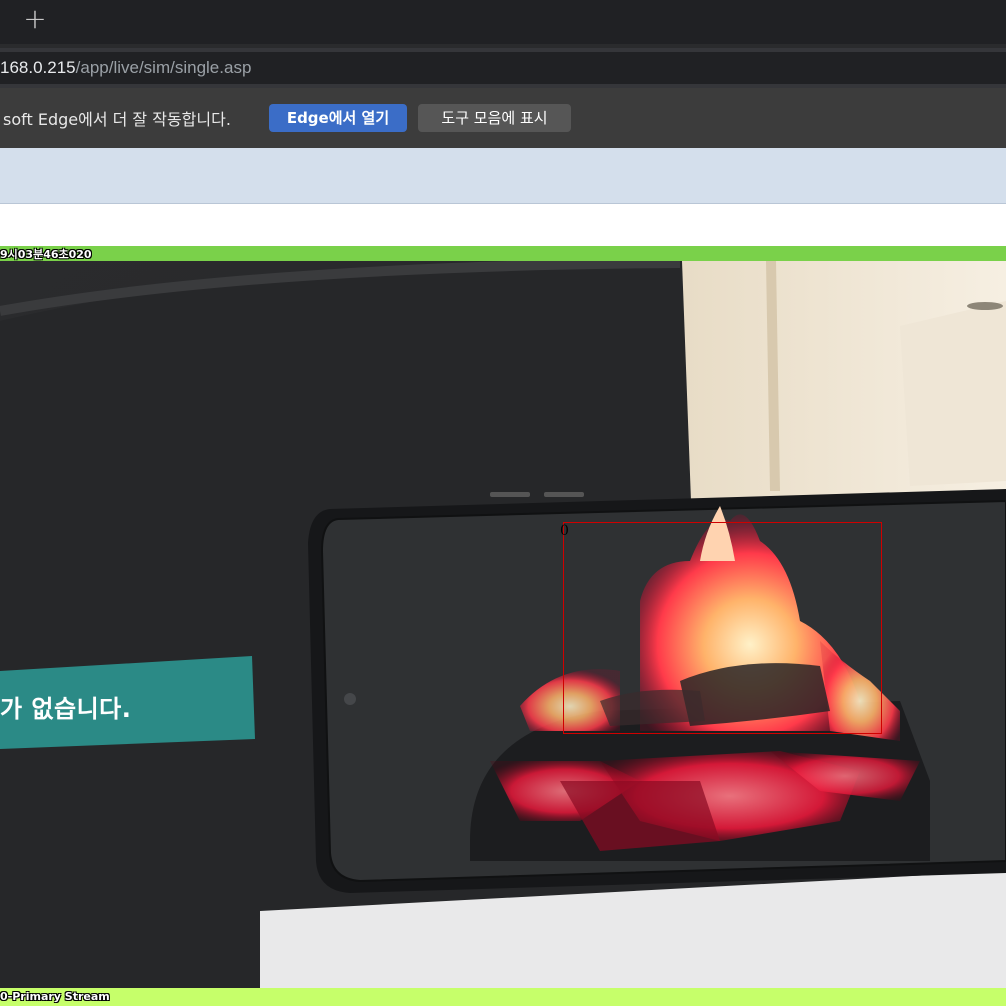 The width and height of the screenshot is (1006, 1006). I want to click on stream-label: 0-Primary Stream, so click(55, 996).